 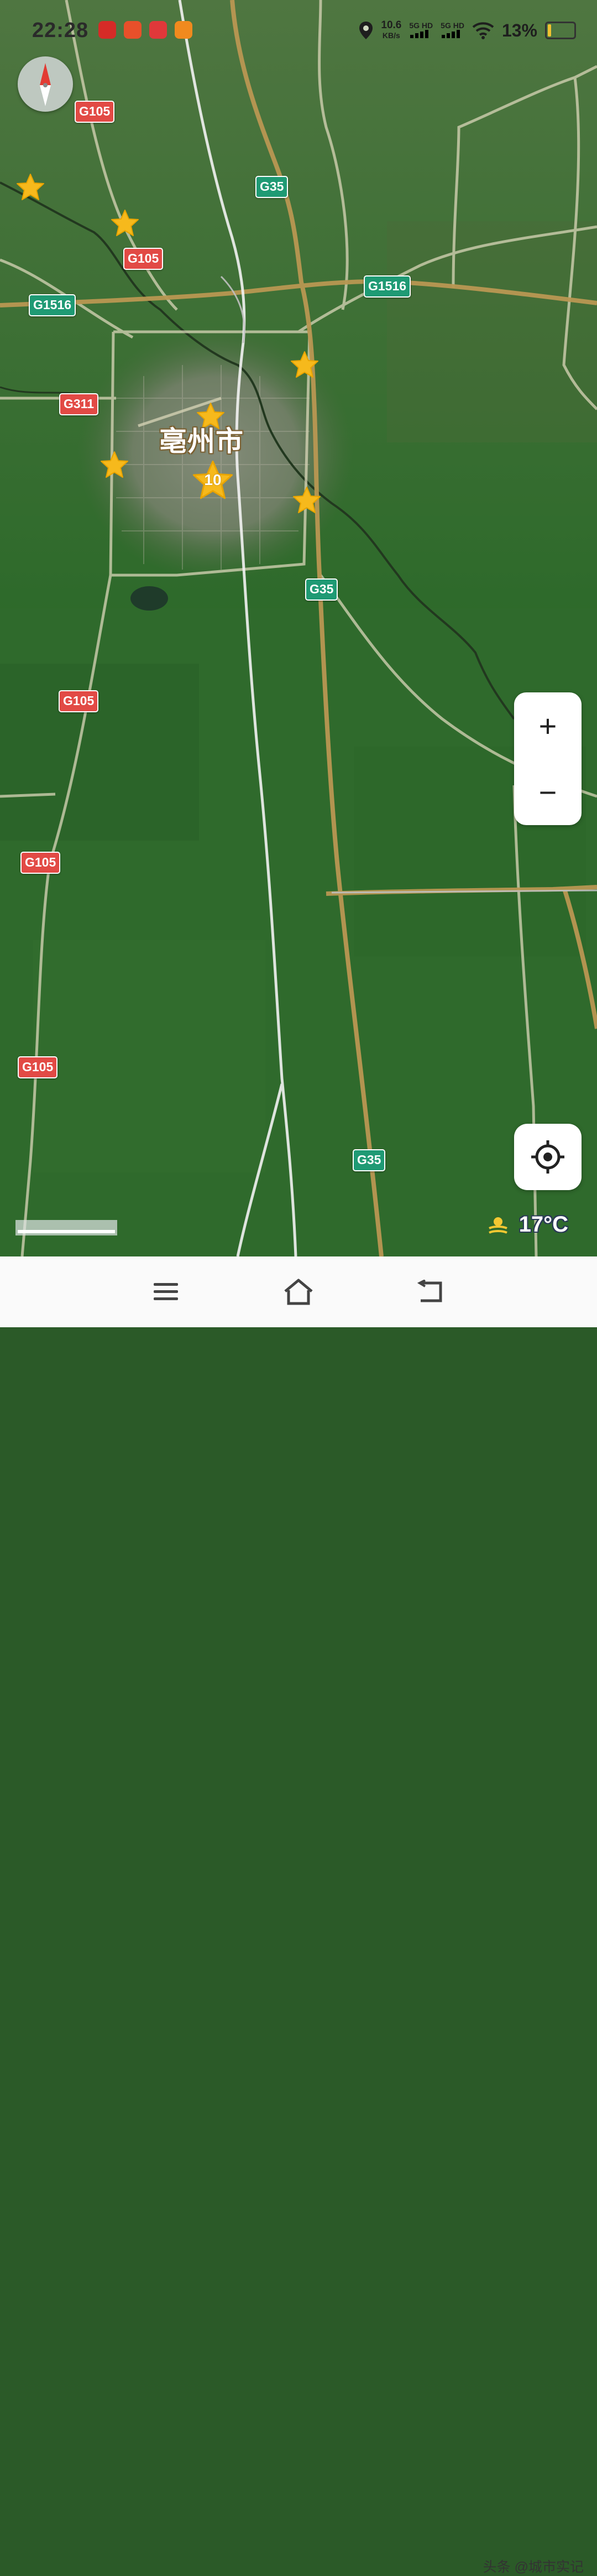 I want to click on cluster-count: 10, so click(x=213, y=479).